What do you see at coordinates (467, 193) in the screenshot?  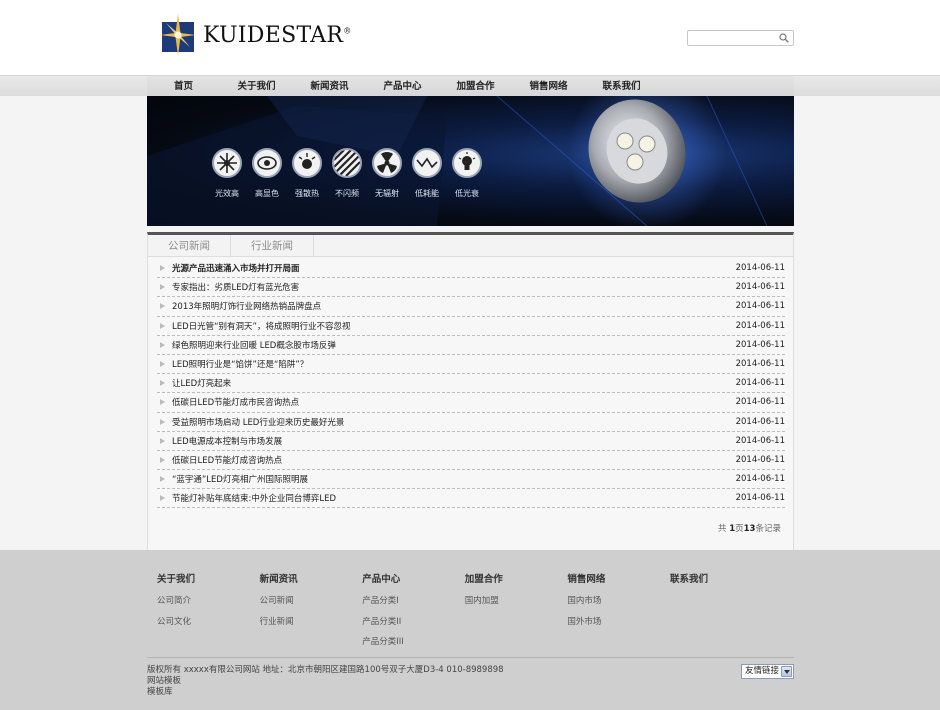 I see `feature-label: 低光衰` at bounding box center [467, 193].